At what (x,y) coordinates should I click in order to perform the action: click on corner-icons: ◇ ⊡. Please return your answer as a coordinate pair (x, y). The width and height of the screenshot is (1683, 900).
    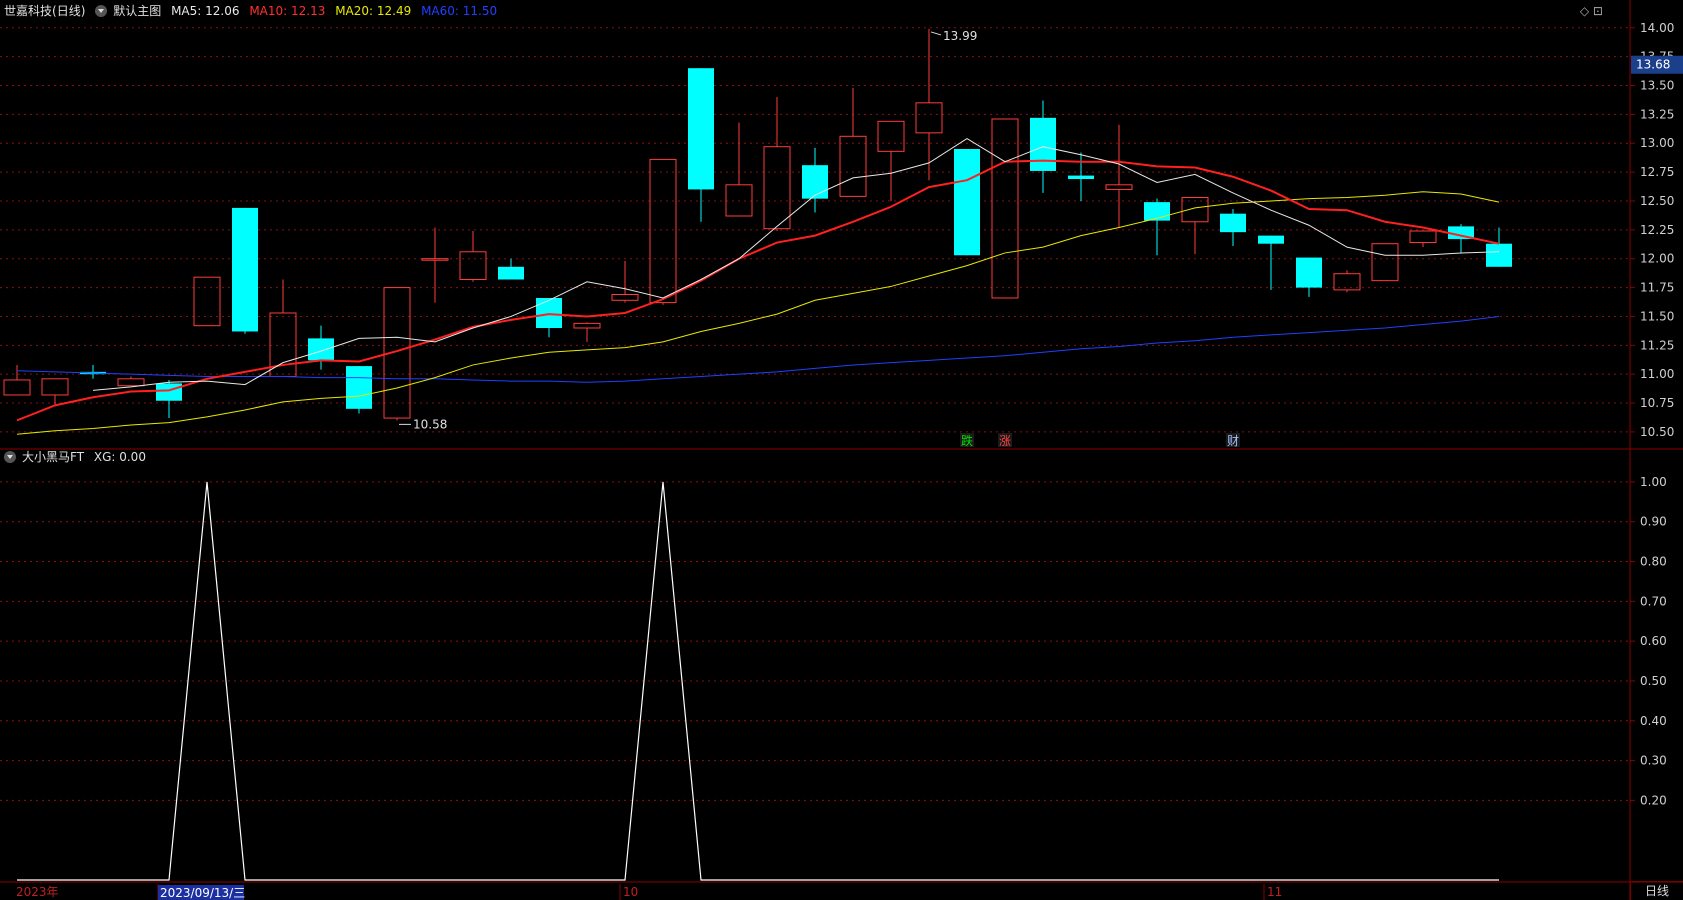
    Looking at the image, I should click on (1591, 11).